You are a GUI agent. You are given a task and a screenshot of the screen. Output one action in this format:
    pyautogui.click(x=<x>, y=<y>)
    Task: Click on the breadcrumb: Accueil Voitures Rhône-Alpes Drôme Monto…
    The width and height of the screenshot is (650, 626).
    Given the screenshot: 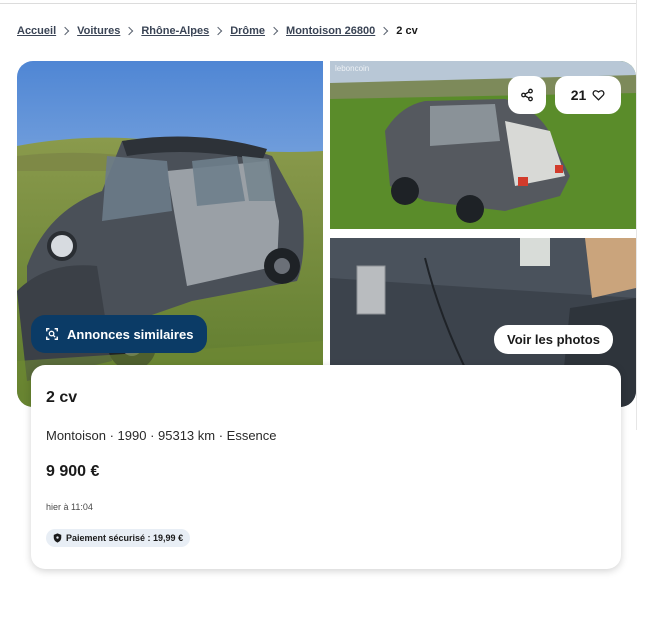 What is the action you would take?
    pyautogui.click(x=217, y=31)
    